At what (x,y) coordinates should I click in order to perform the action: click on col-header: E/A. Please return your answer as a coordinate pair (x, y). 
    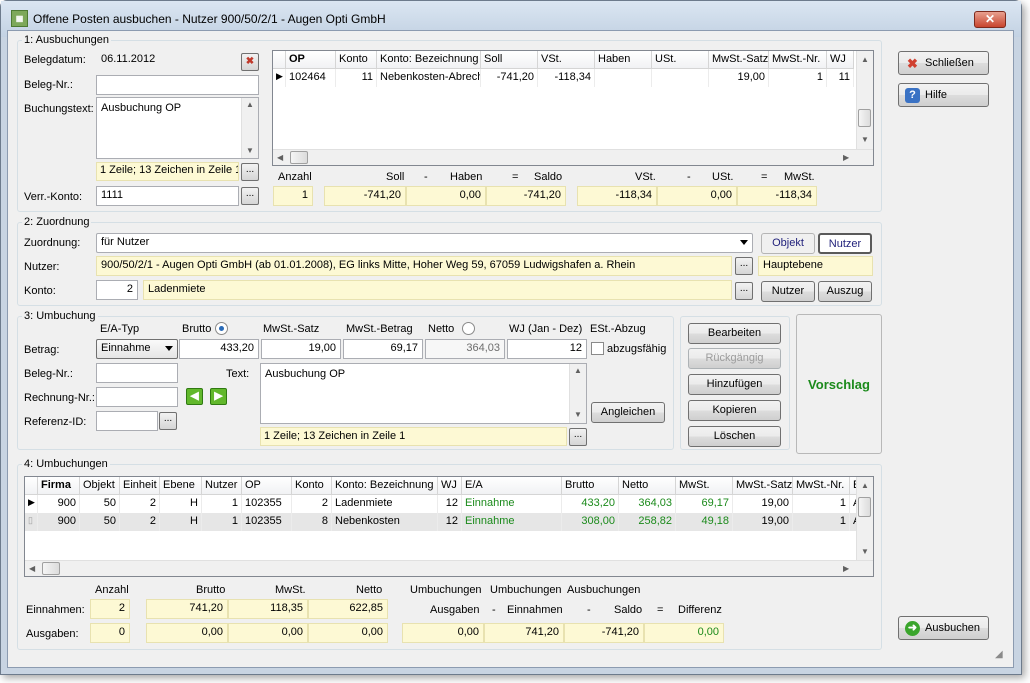
    Looking at the image, I should click on (512, 486).